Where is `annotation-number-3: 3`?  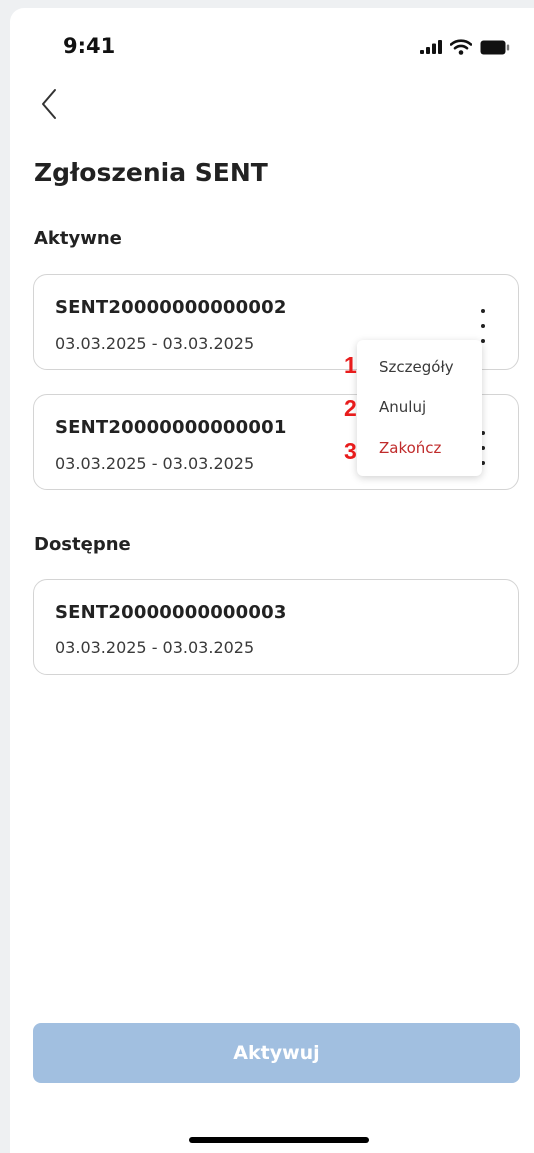 annotation-number-3: 3 is located at coordinates (350, 451).